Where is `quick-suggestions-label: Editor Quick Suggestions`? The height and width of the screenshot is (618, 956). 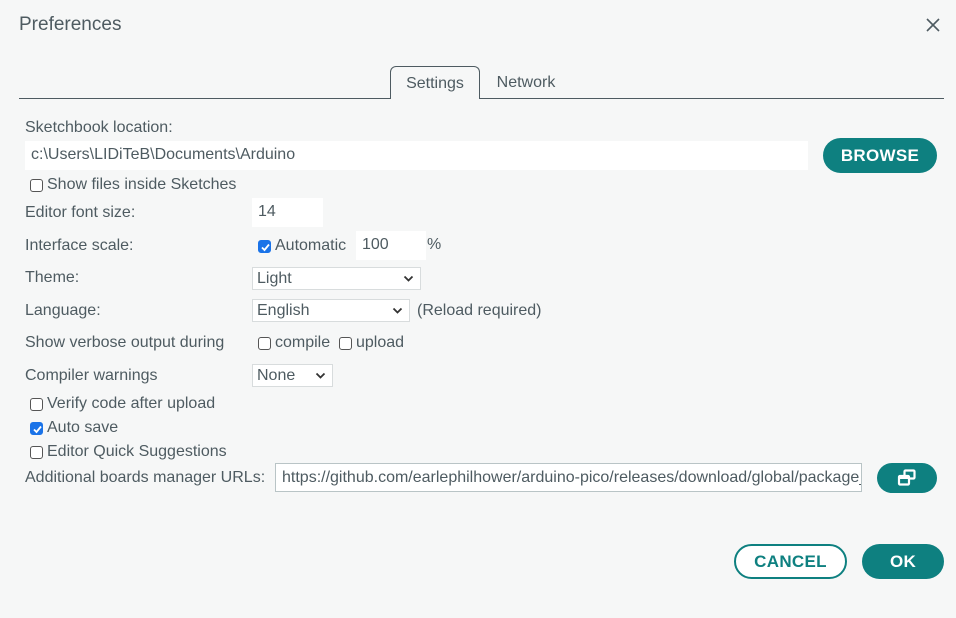 quick-suggestions-label: Editor Quick Suggestions is located at coordinates (137, 451).